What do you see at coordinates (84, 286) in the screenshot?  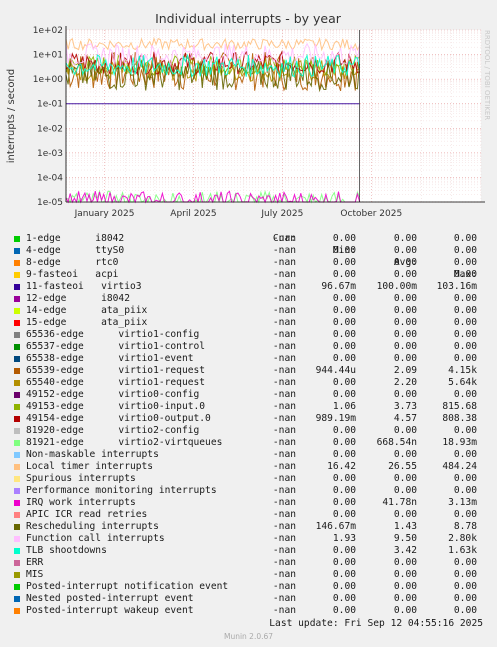 I see `legend-label: 11-fasteoi virtio3` at bounding box center [84, 286].